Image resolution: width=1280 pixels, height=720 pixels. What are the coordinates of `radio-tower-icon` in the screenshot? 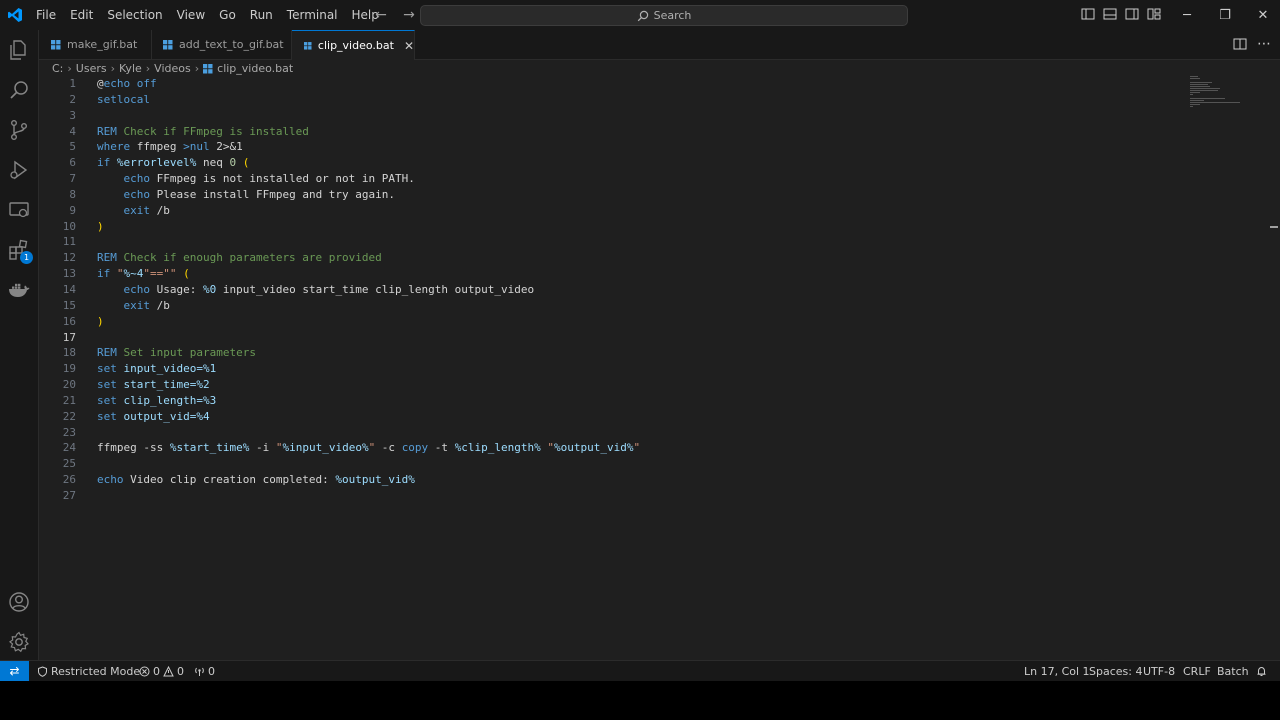 It's located at (199, 671).